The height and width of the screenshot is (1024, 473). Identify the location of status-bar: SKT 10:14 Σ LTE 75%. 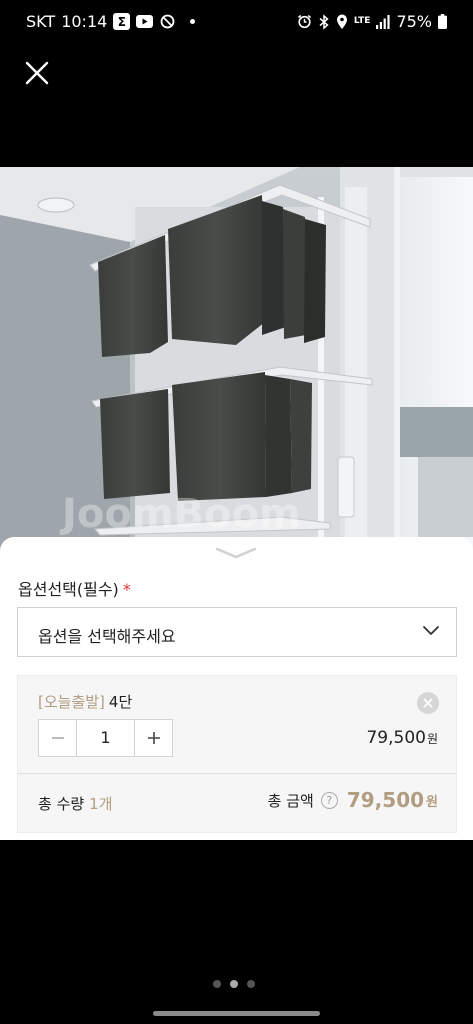
(236, 22).